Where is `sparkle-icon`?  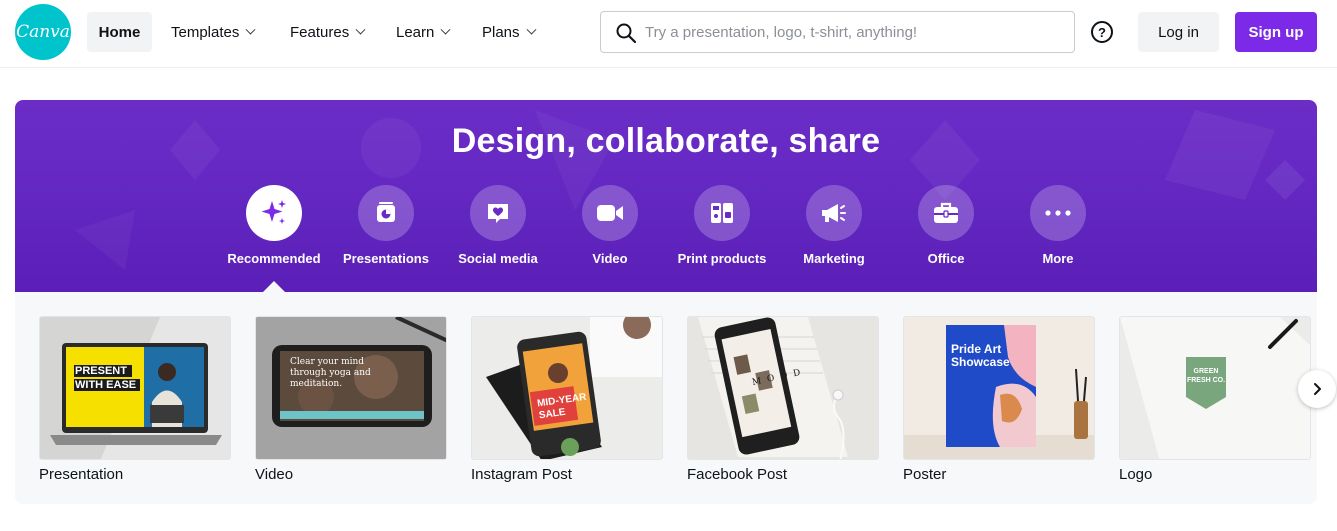 sparkle-icon is located at coordinates (273, 212).